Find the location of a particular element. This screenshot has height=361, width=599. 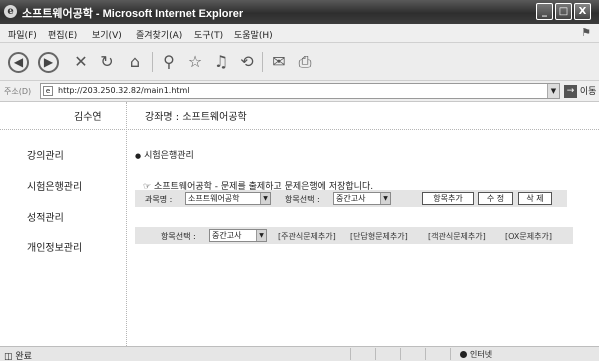

security-zone: 인터넷 is located at coordinates (476, 354).